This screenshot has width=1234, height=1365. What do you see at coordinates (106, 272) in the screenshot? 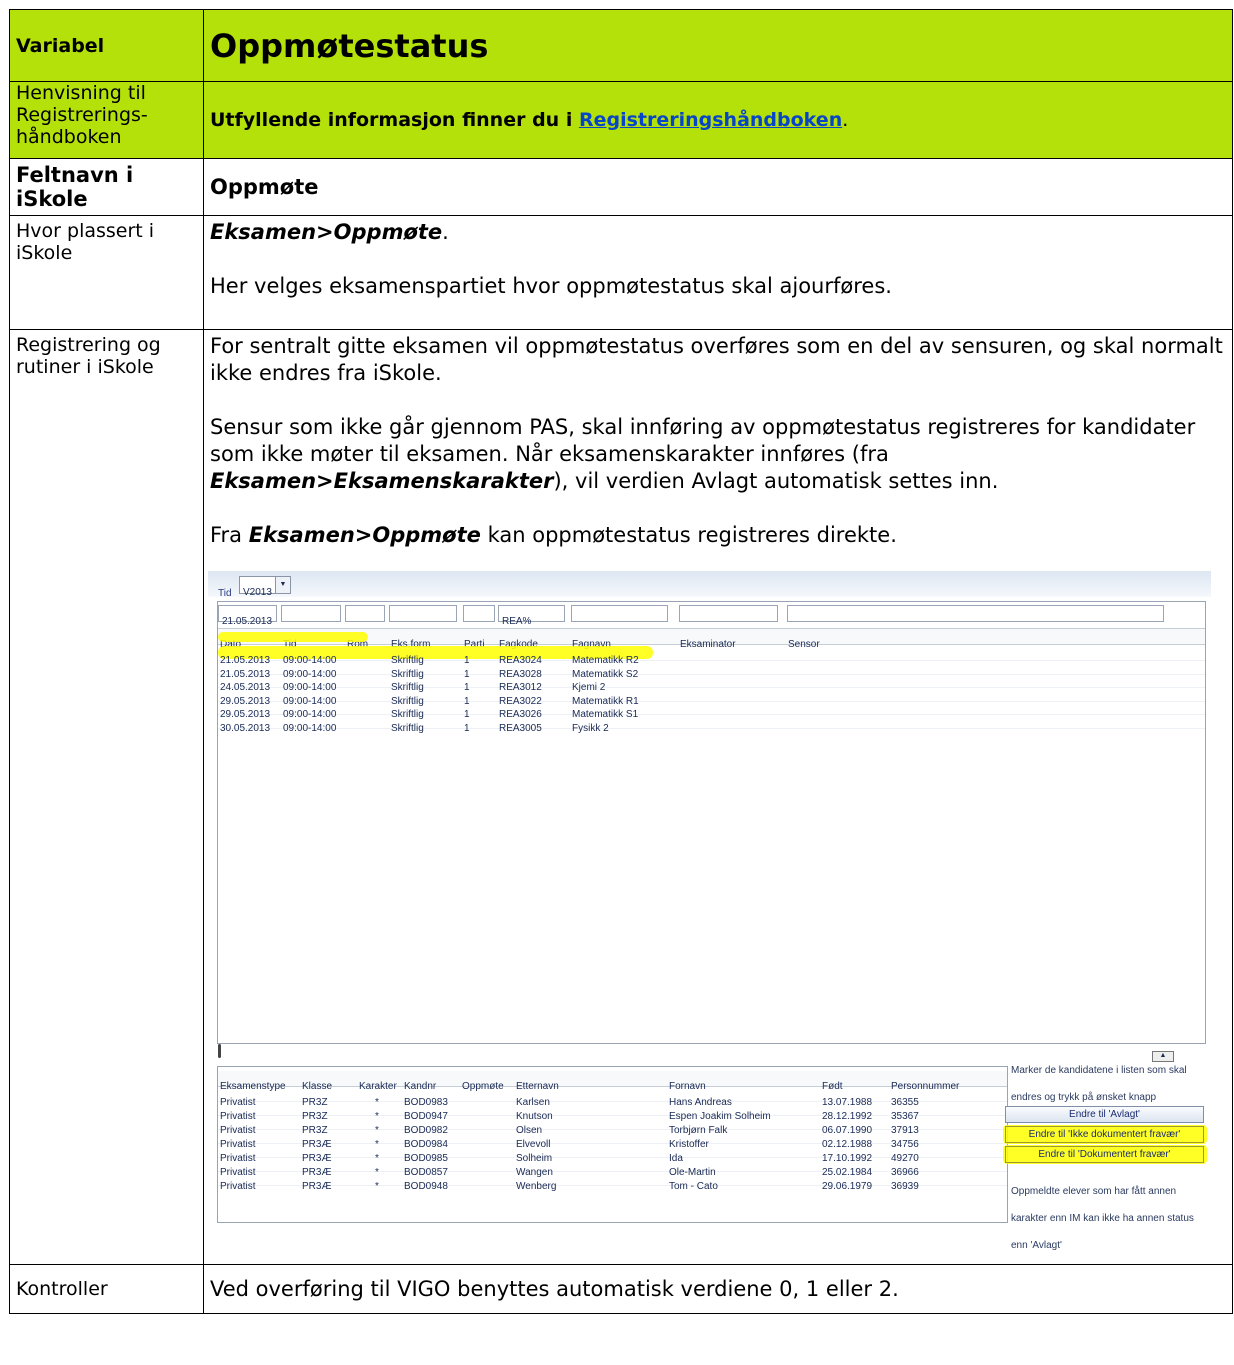
I see `location-label: Hvor plassert i iSkole` at bounding box center [106, 272].